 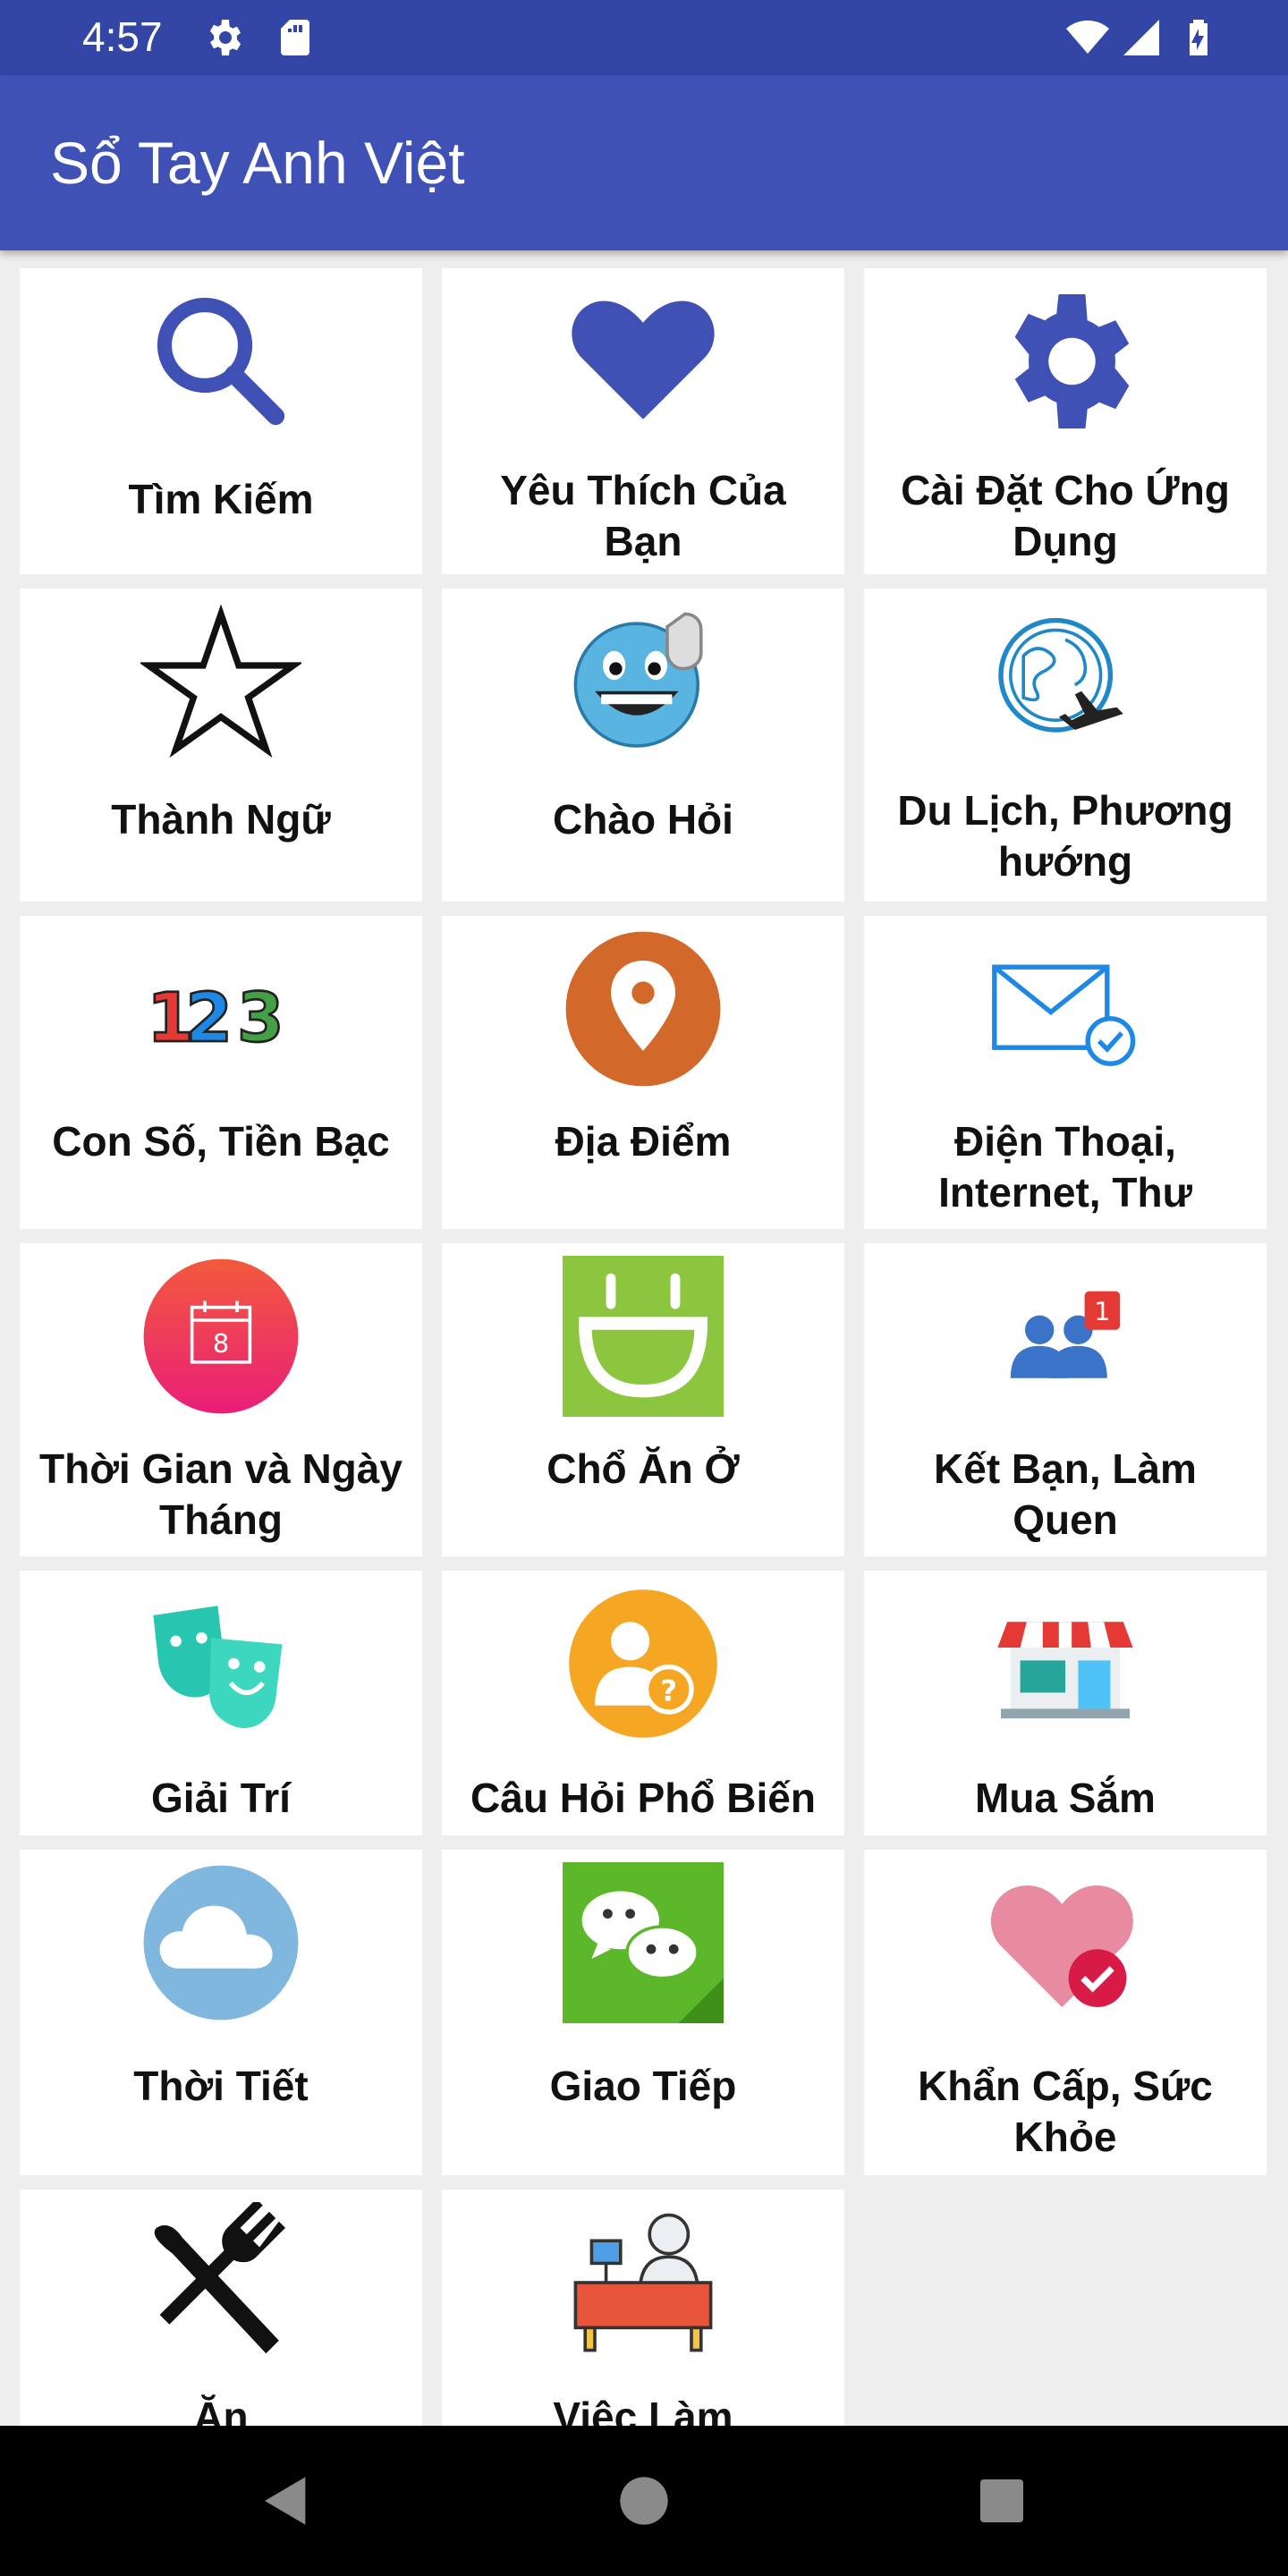 I want to click on fork-knife-icon, so click(x=219, y=2278).